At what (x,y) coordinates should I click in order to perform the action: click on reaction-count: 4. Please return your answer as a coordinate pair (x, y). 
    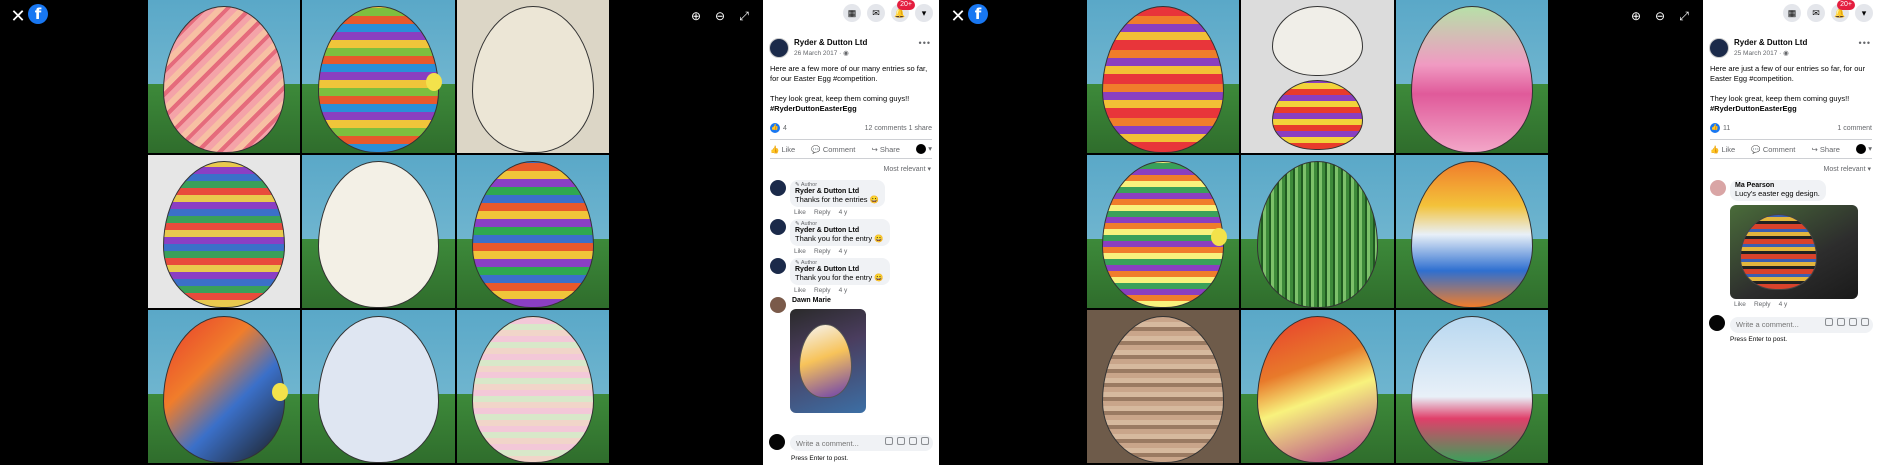
    Looking at the image, I should click on (785, 128).